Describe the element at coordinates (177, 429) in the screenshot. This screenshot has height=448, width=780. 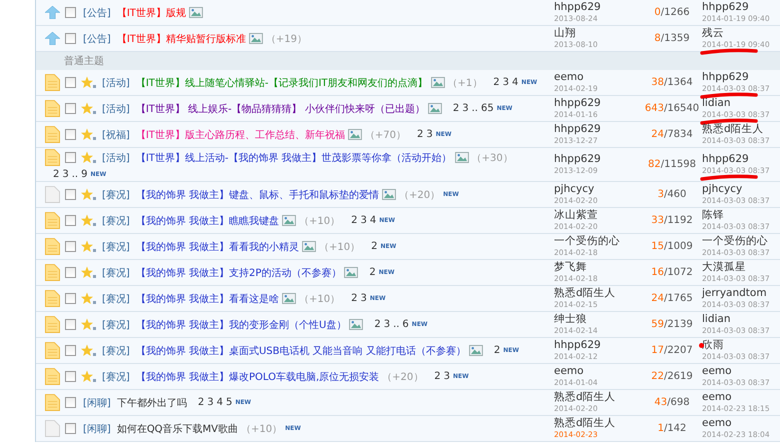
I see `thread-title: 如何在QQ音乐下载MV歌曲` at that location.